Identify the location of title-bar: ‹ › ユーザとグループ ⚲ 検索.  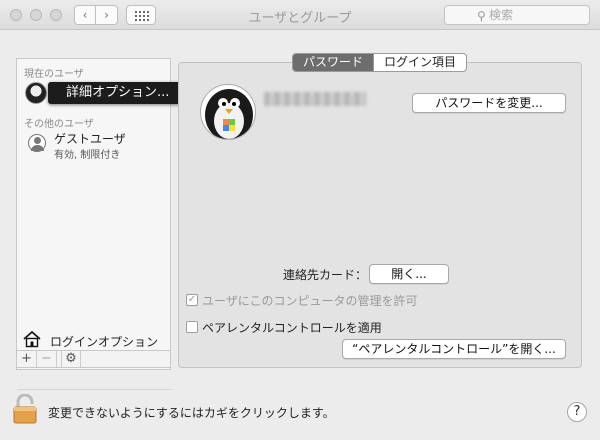
(300, 15).